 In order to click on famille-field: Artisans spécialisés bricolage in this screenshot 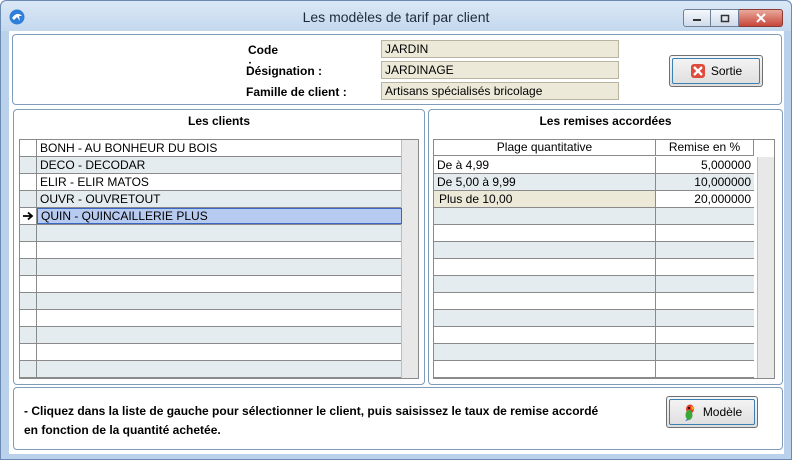, I will do `click(500, 91)`.